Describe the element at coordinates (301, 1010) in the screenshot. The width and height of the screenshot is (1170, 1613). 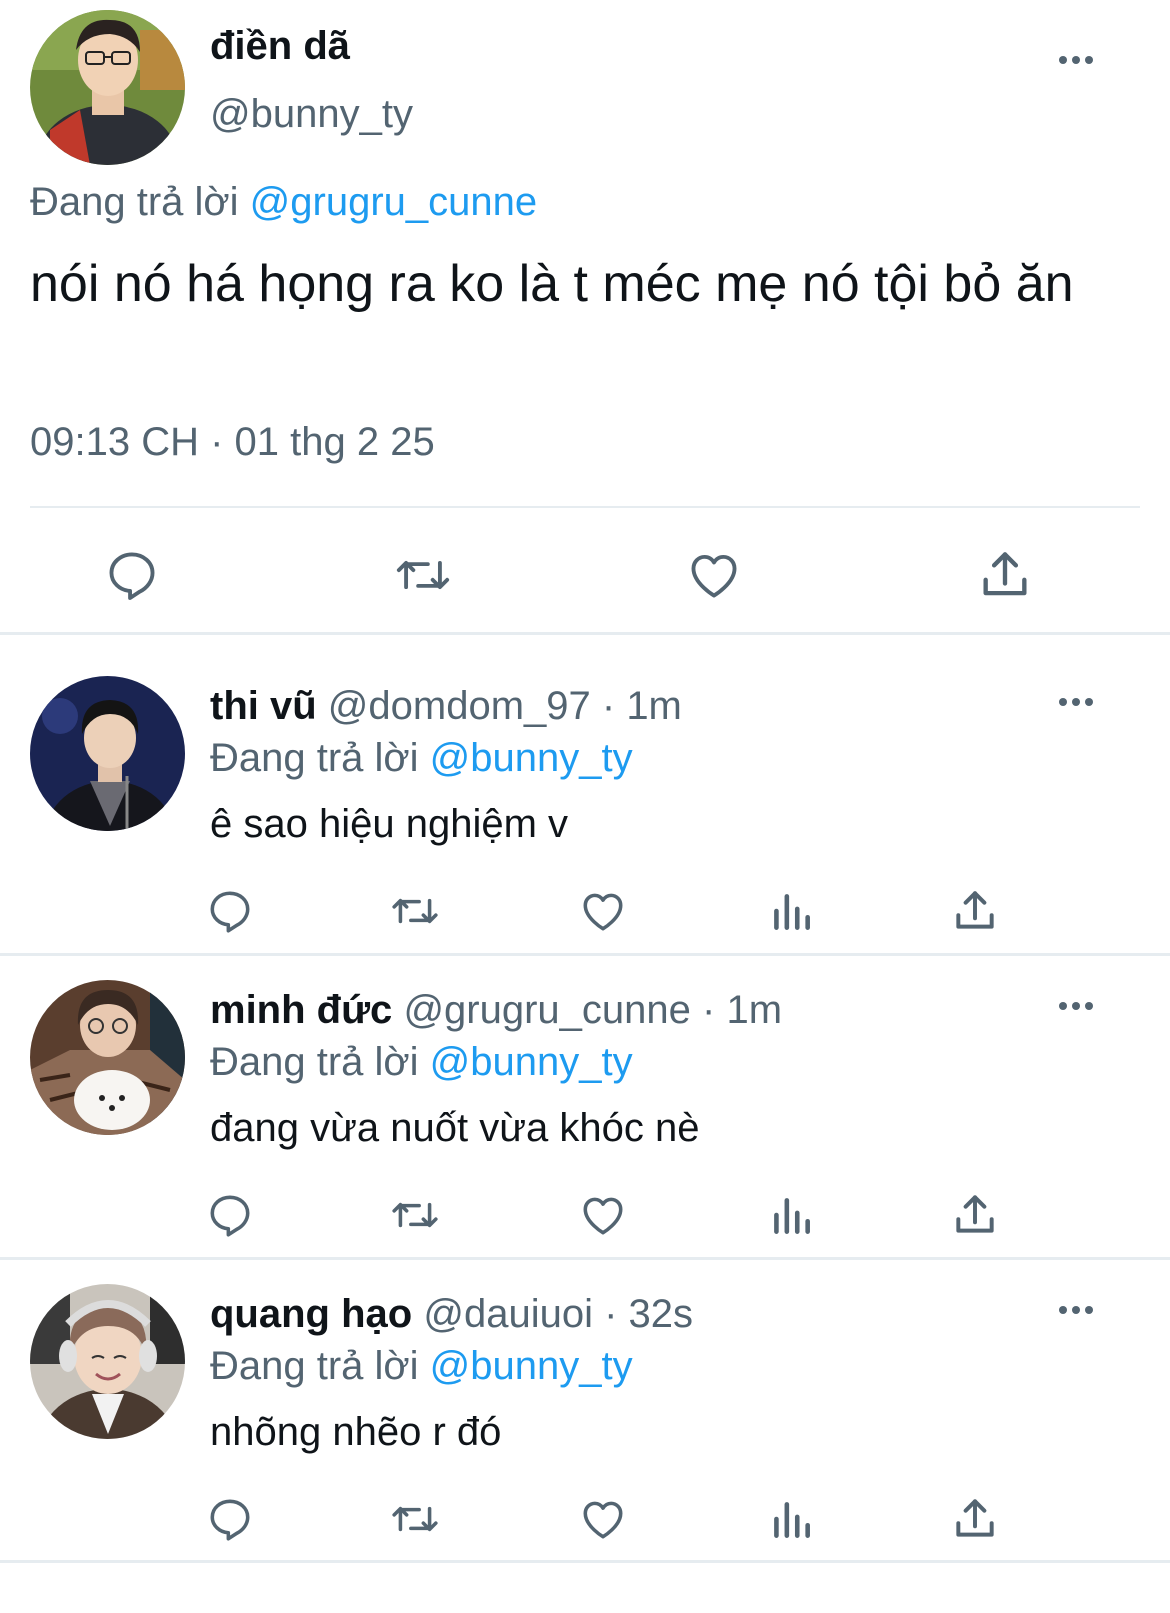
I see `author-name: minh đức` at that location.